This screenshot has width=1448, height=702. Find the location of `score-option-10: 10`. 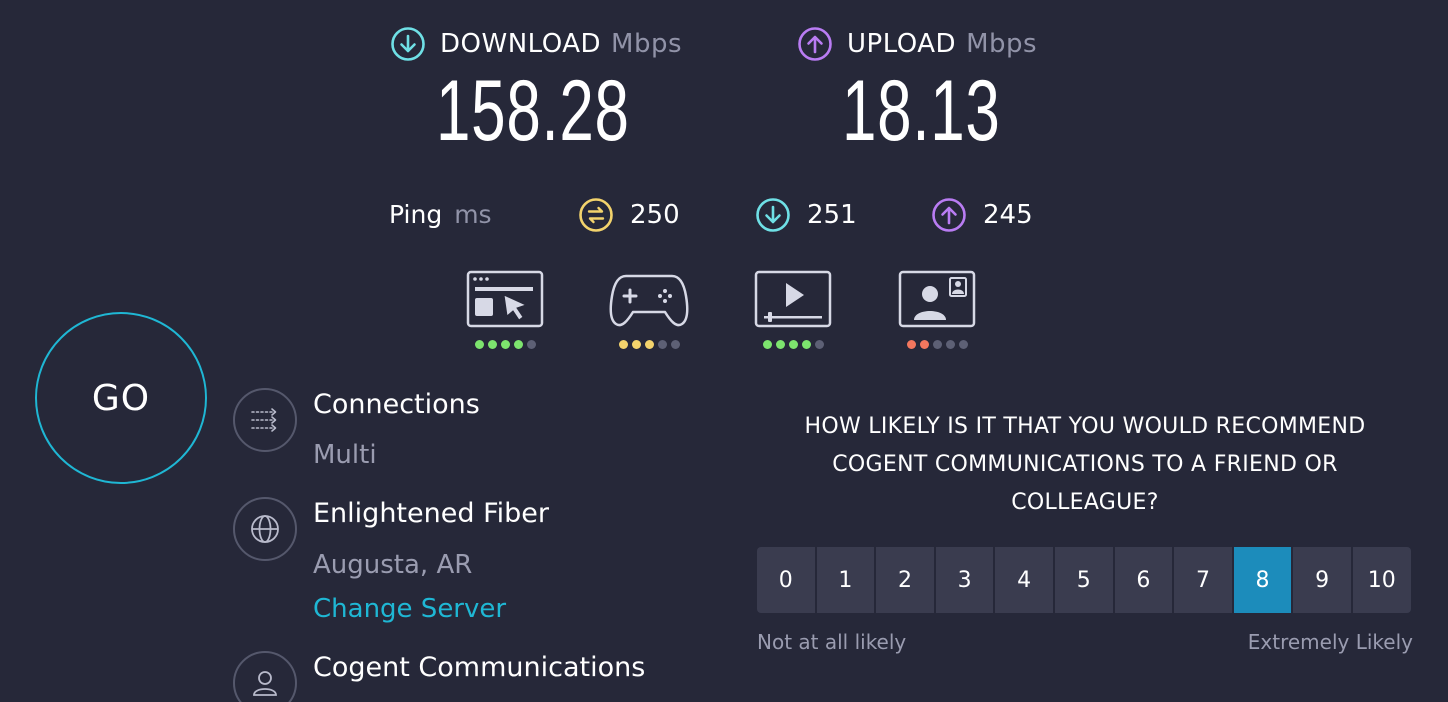

score-option-10: 10 is located at coordinates (1381, 580).